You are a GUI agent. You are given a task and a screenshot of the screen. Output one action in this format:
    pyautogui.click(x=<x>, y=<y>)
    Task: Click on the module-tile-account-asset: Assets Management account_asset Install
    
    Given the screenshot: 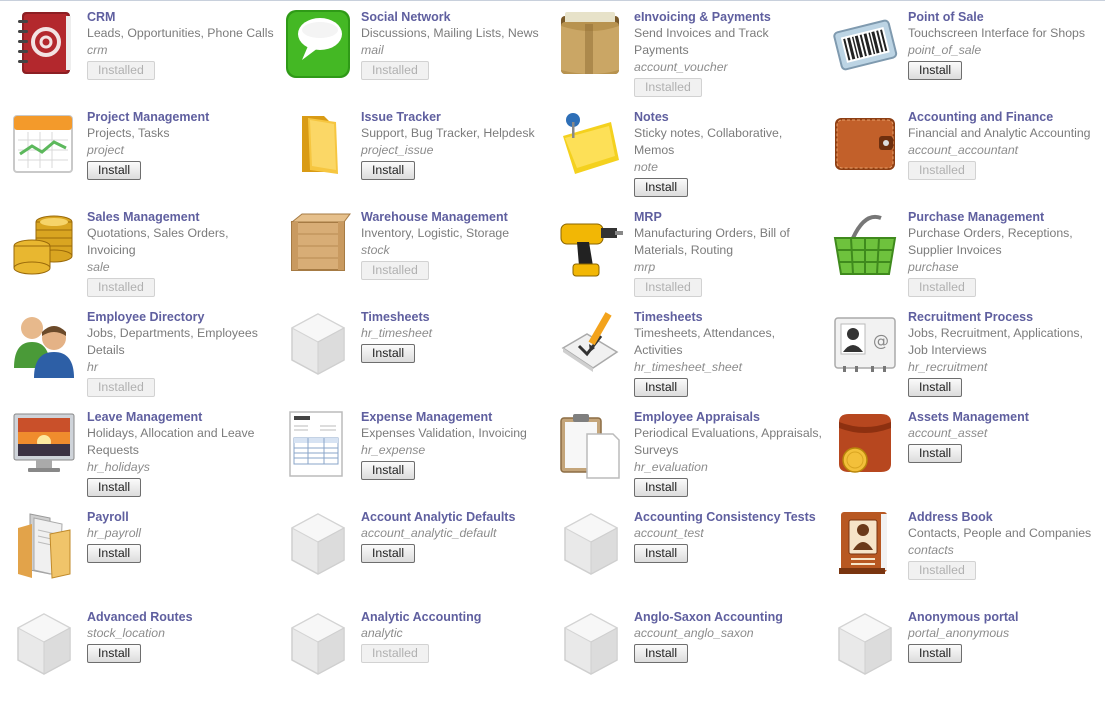 What is the action you would take?
    pyautogui.click(x=964, y=456)
    